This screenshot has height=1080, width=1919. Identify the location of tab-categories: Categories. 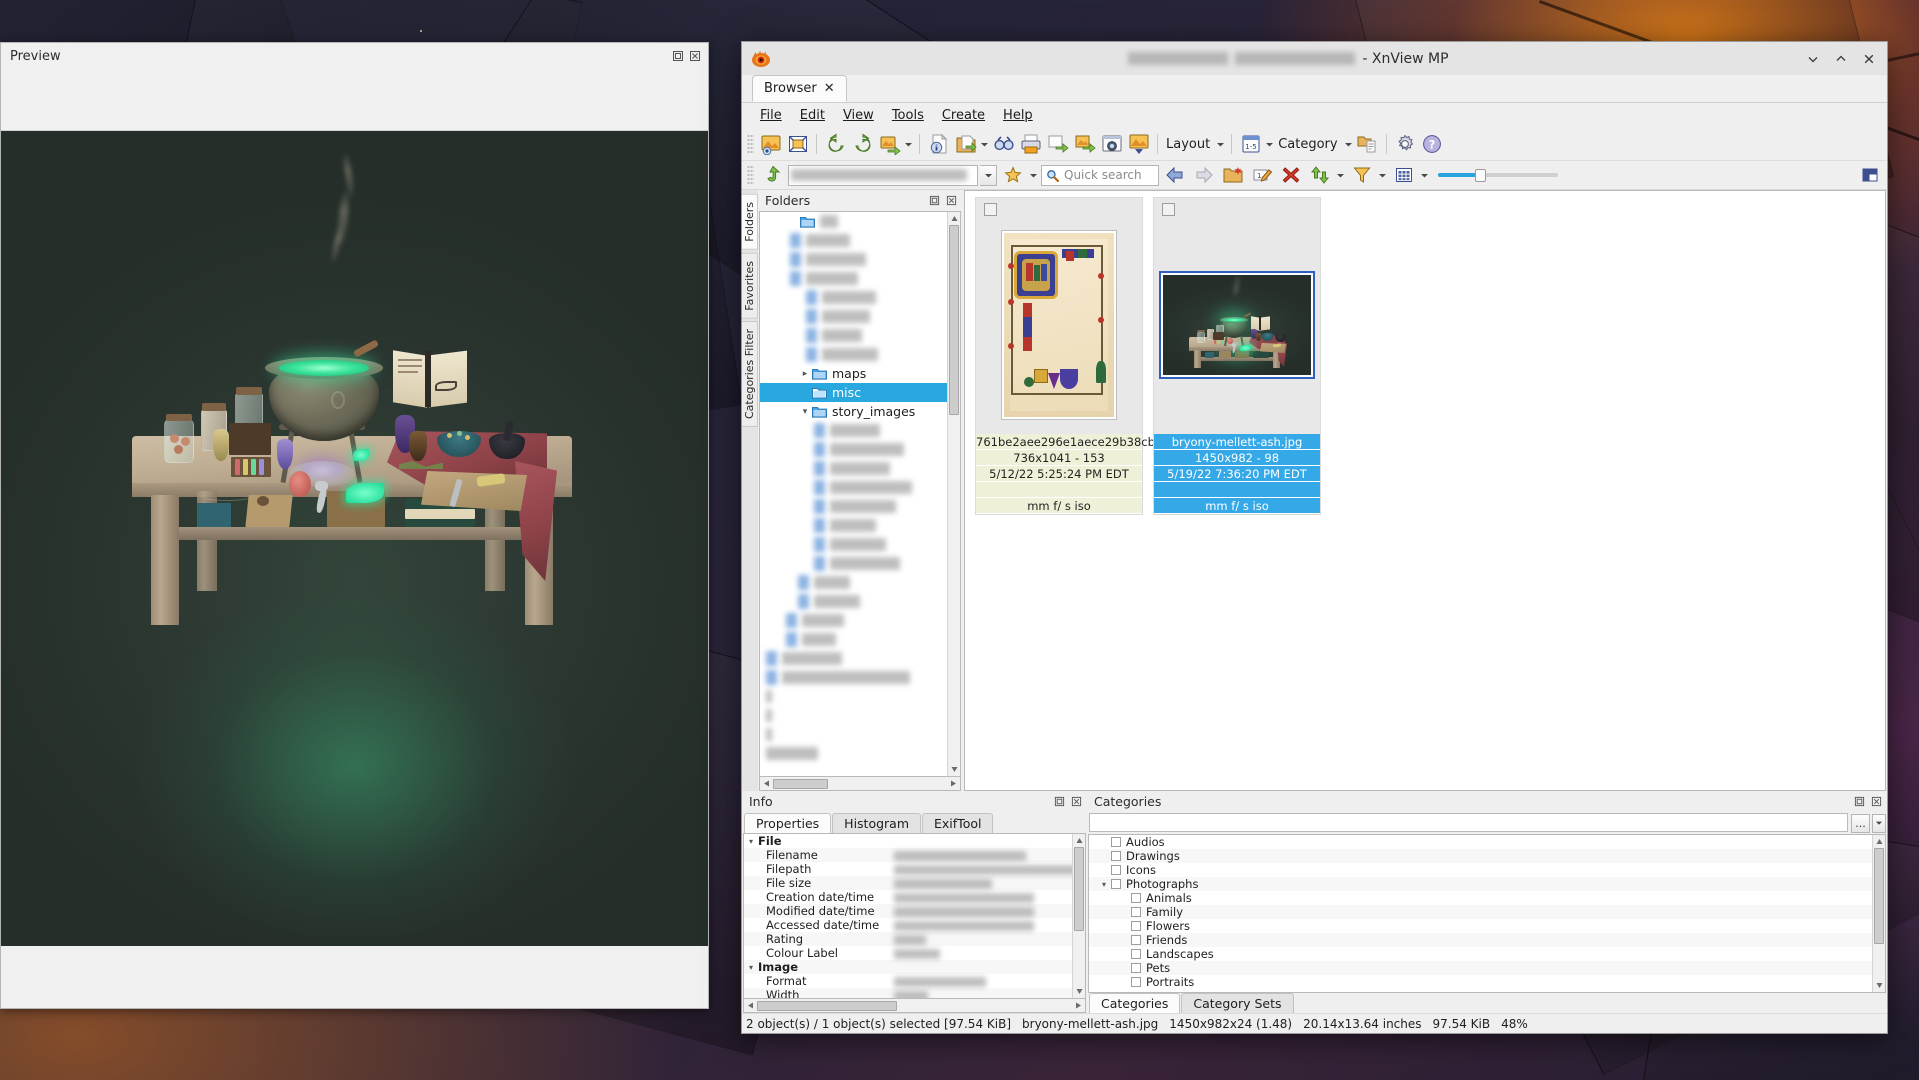
(1135, 1003).